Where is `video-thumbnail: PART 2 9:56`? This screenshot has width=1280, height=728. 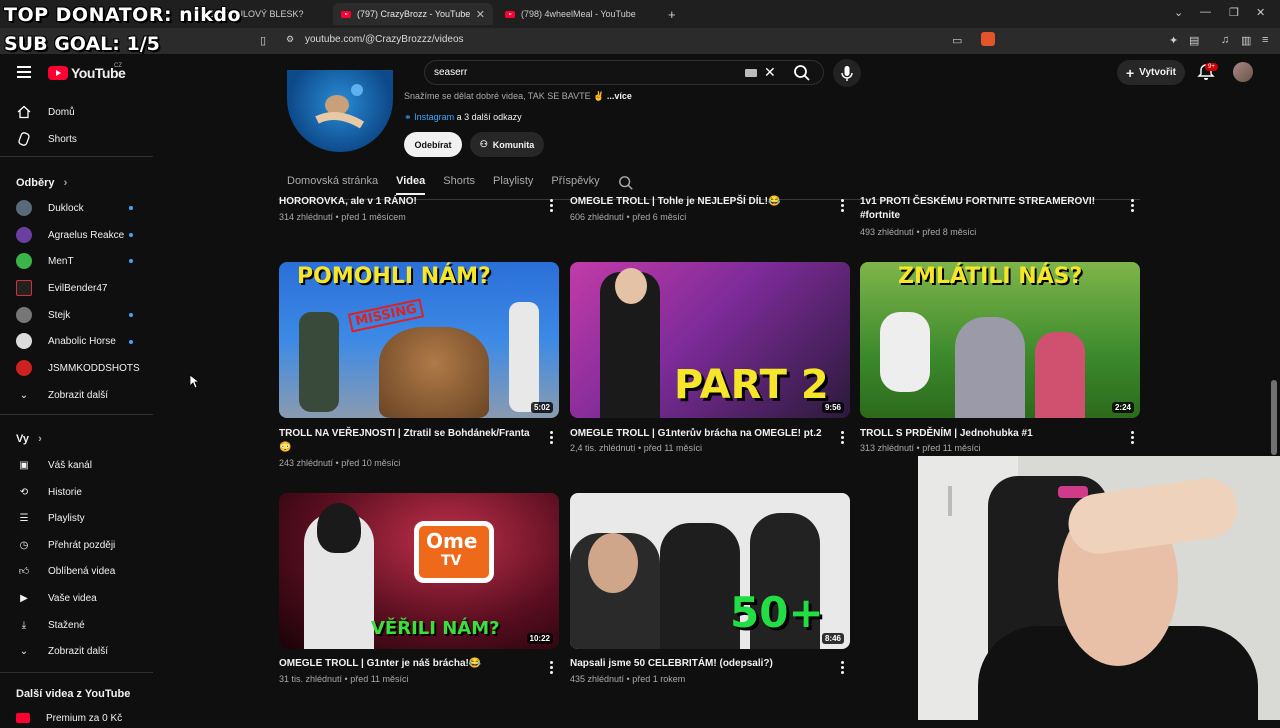 video-thumbnail: PART 2 9:56 is located at coordinates (710, 340).